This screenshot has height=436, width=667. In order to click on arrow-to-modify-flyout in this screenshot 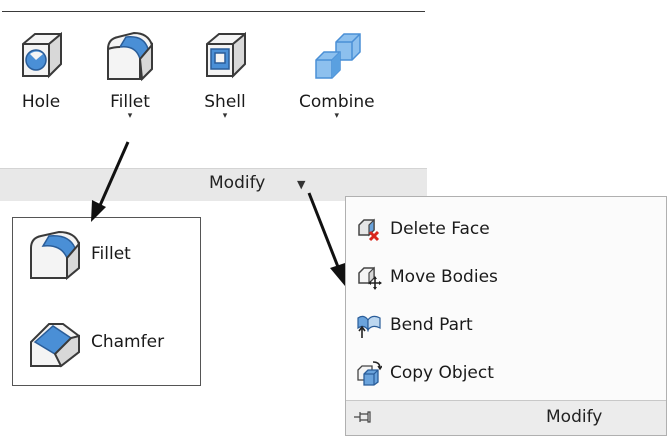, I will do `click(326, 239)`.